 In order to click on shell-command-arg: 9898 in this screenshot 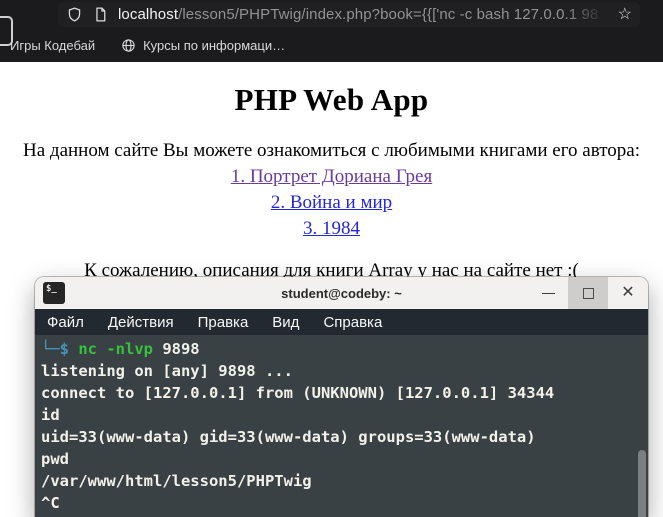, I will do `click(176, 349)`.